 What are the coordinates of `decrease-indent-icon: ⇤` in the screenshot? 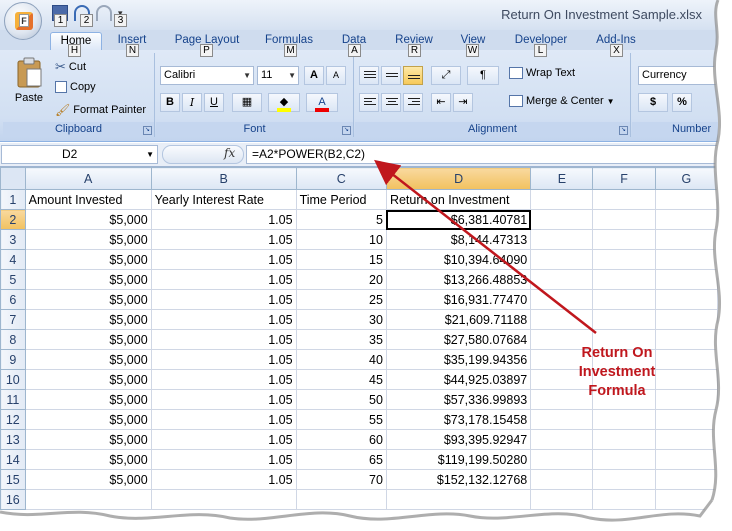 It's located at (441, 102).